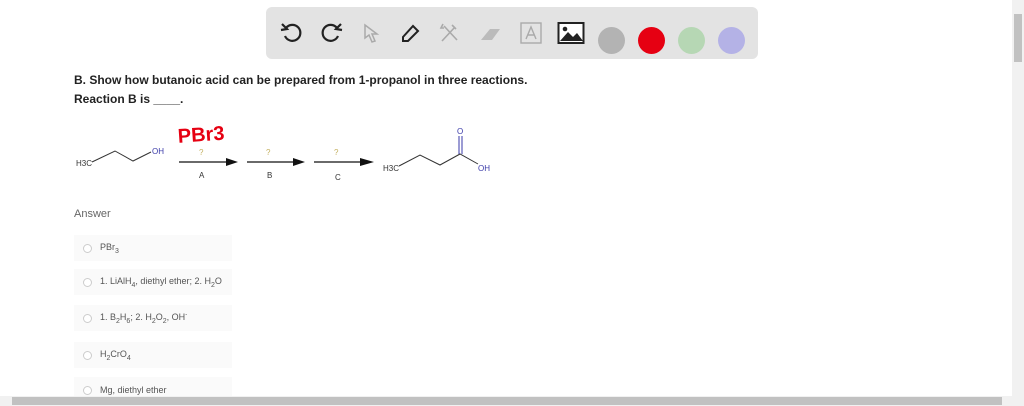 The image size is (1024, 406). Describe the element at coordinates (269, 175) in the screenshot. I see `label-b: B` at that location.